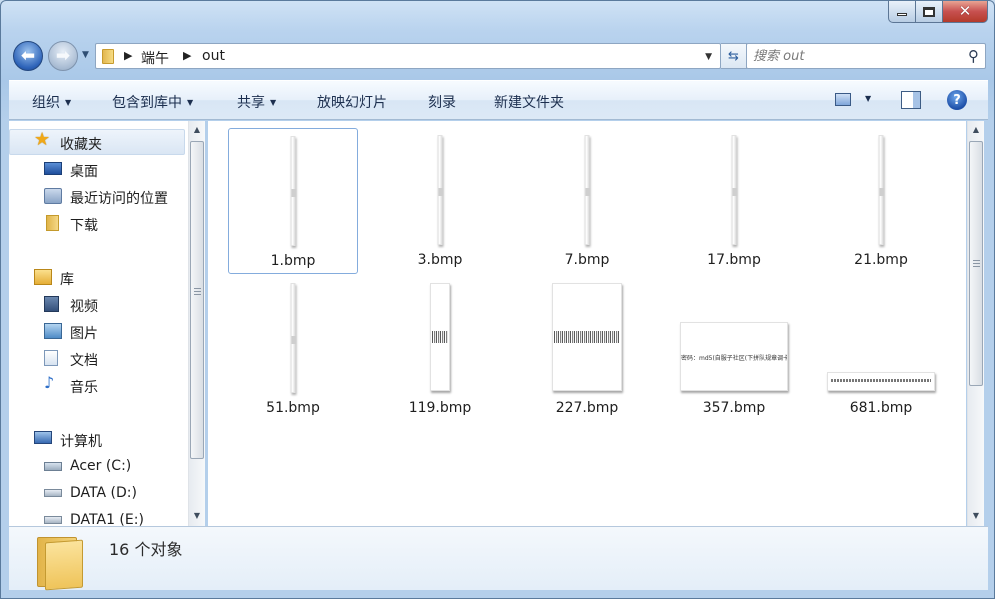 The width and height of the screenshot is (995, 599). What do you see at coordinates (293, 408) in the screenshot?
I see `file-name: 51.bmp` at bounding box center [293, 408].